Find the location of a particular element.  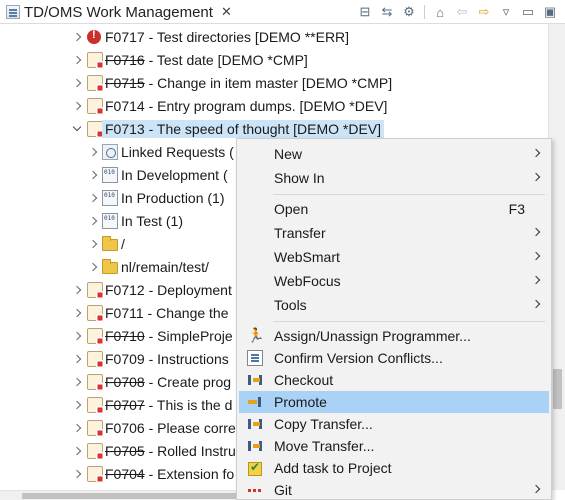

tree-row-label: F0716 - Test date [DEMO *CMP] is located at coordinates (206, 59).